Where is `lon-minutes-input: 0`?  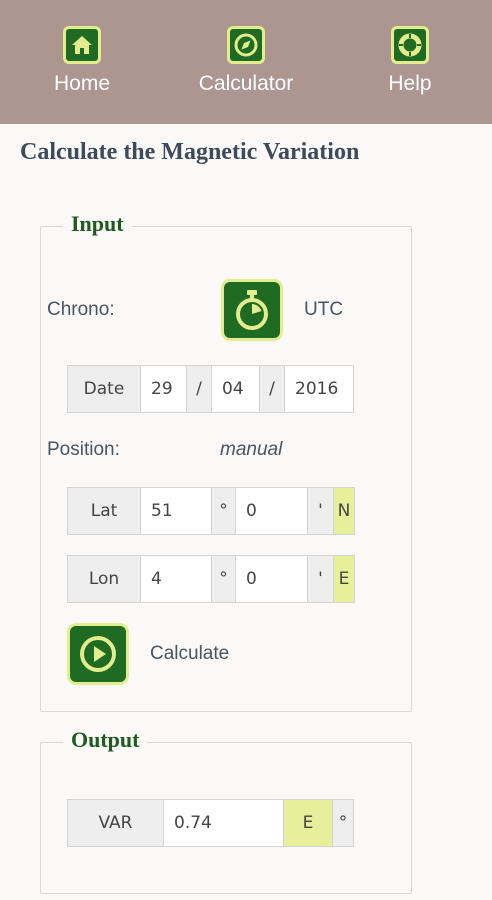
lon-minutes-input: 0 is located at coordinates (271, 579).